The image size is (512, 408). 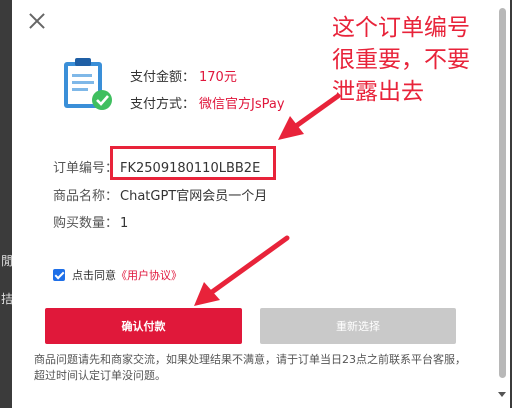 I want to click on quantity-row: 购买数量： 1, so click(x=90, y=221).